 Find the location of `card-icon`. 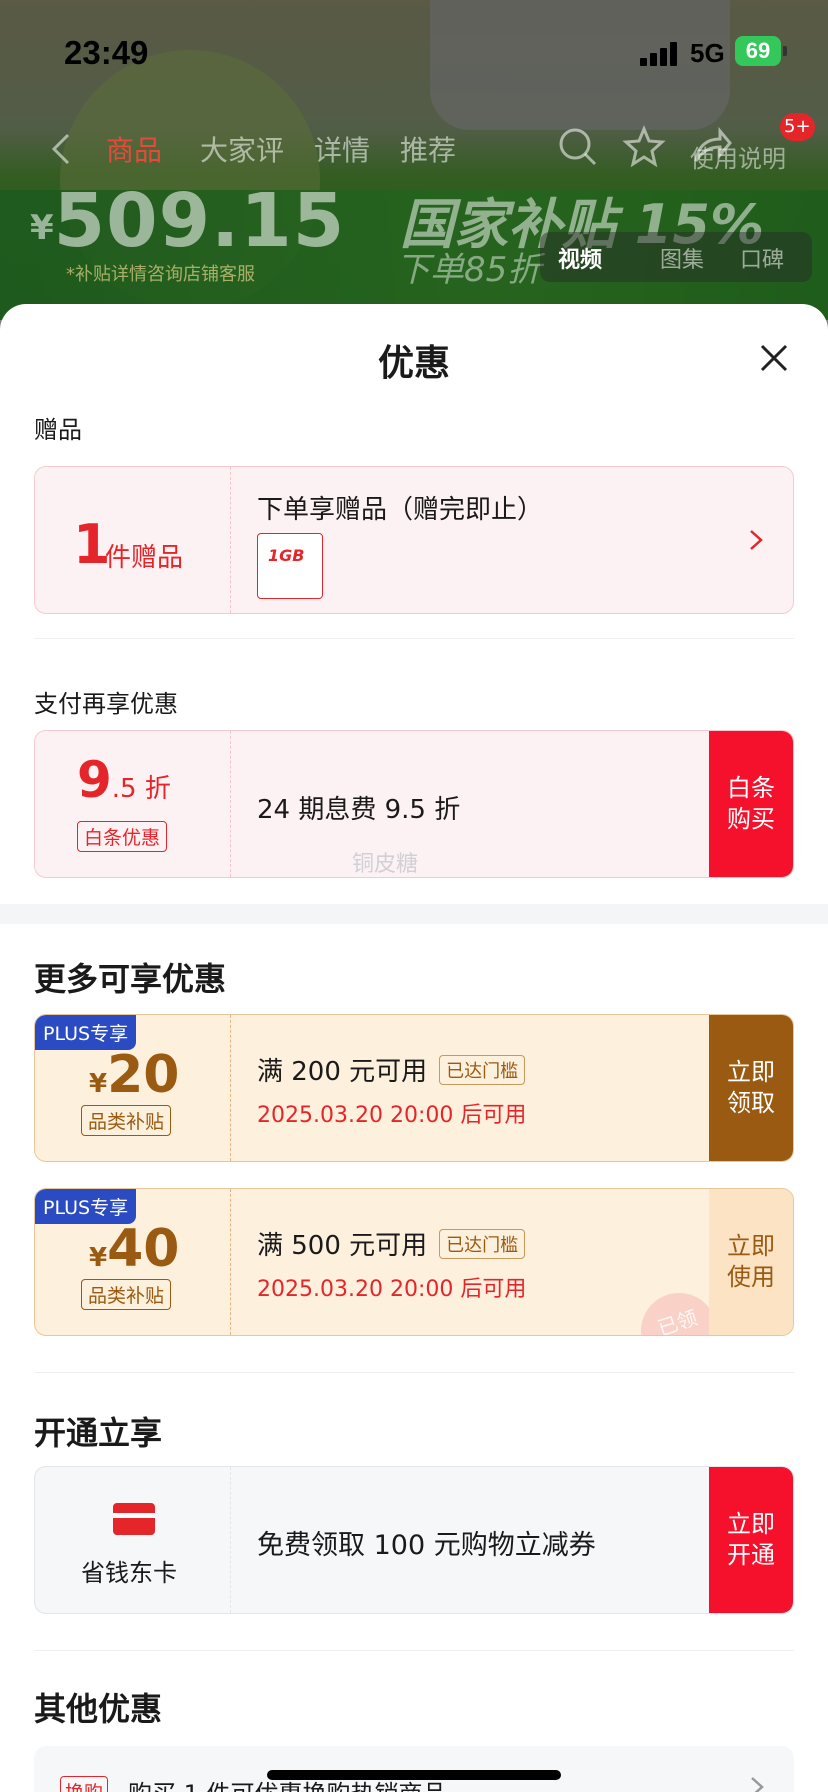

card-icon is located at coordinates (134, 1519).